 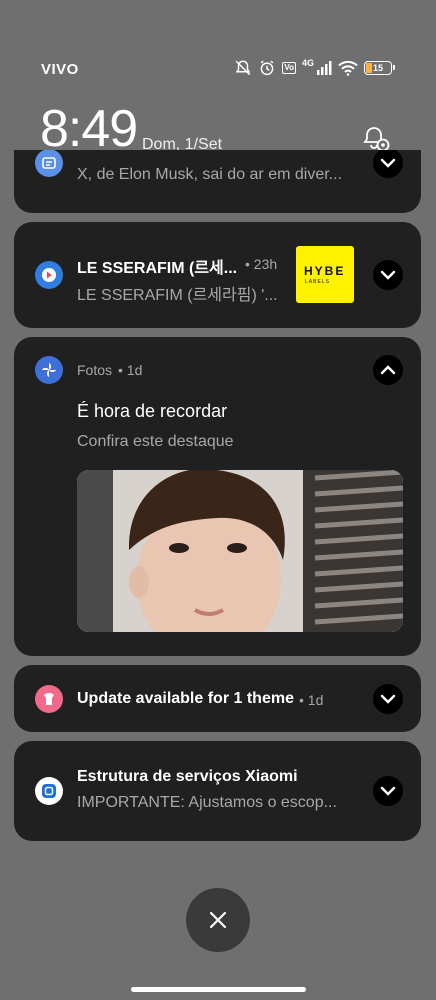 I want to click on chevron-up-icon, so click(x=388, y=370).